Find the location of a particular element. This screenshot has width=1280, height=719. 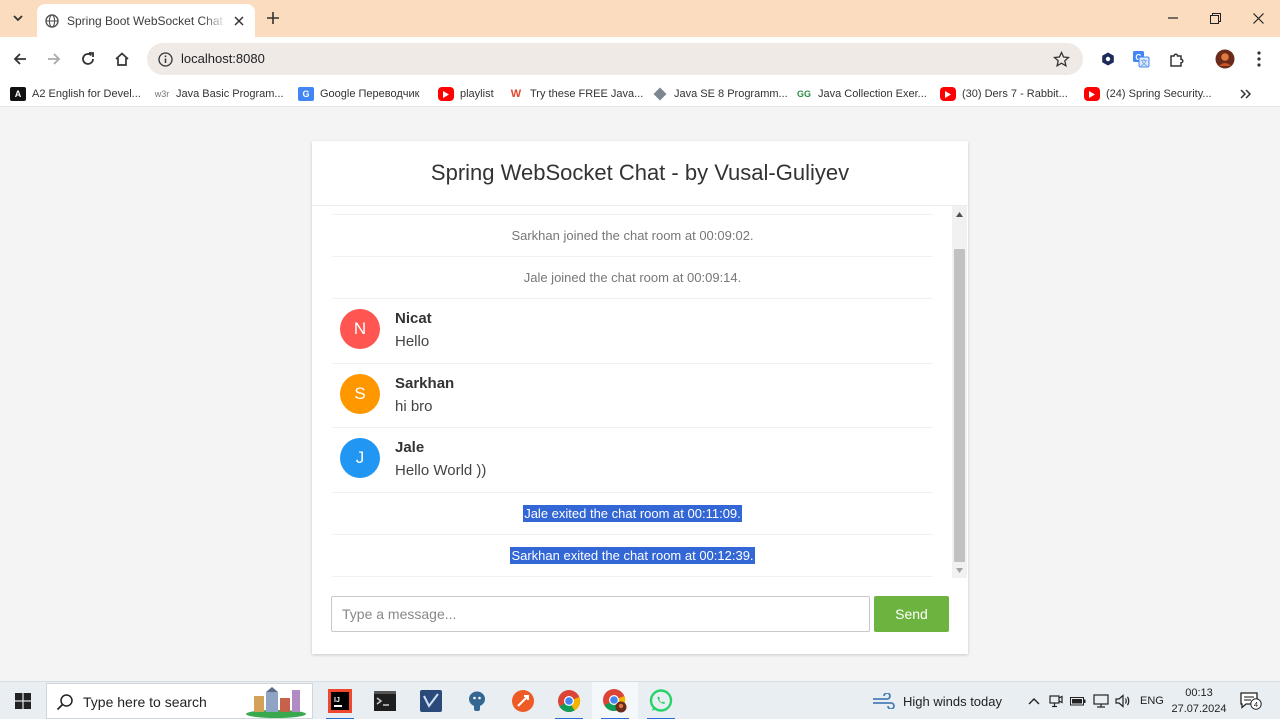

hexagon-extension-icon is located at coordinates (1108, 59).